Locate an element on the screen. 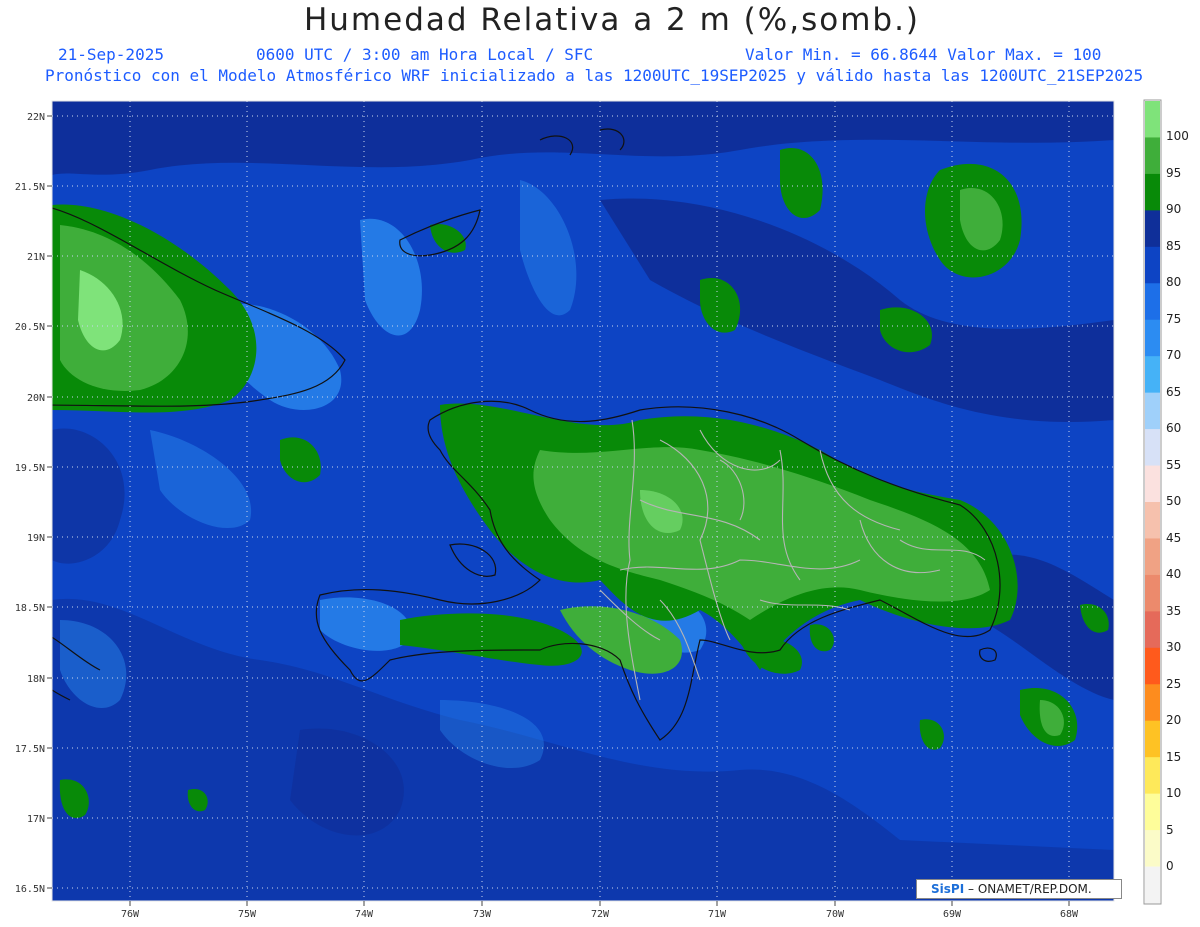 This screenshot has width=1200, height=927. lon-label: 74W is located at coordinates (364, 914).